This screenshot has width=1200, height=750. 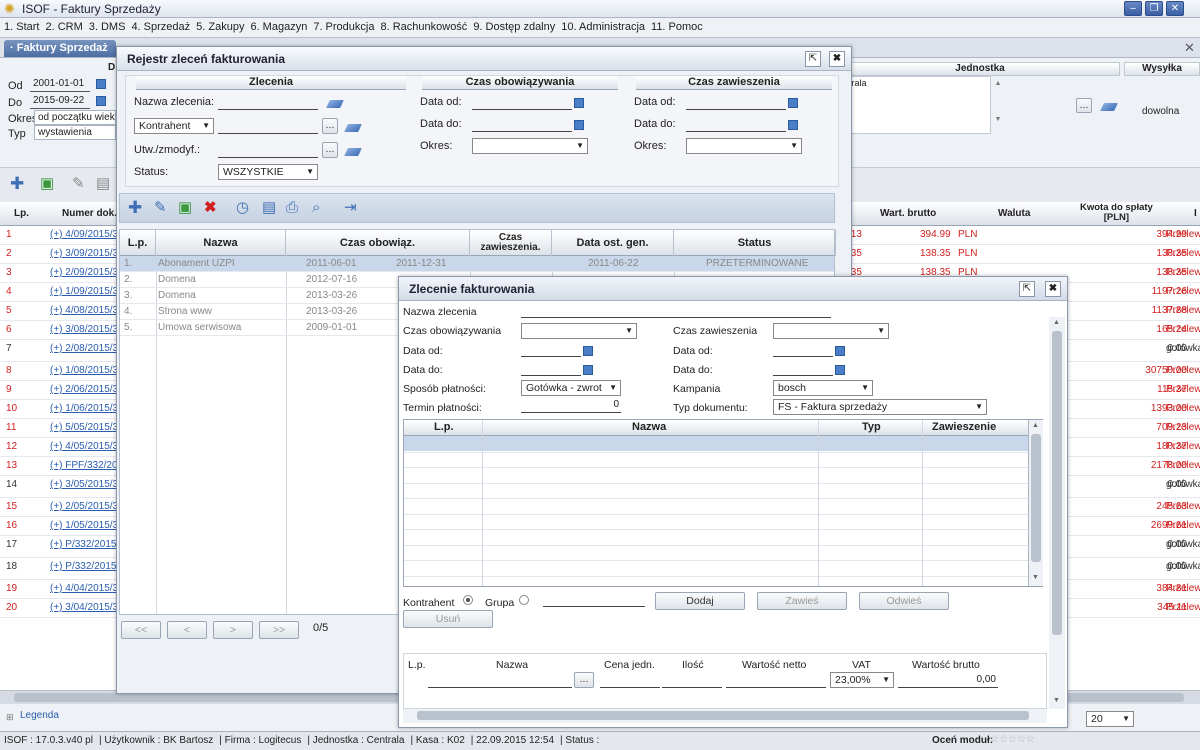 I want to click on kontrahent-select: Kontrahent, so click(x=174, y=126).